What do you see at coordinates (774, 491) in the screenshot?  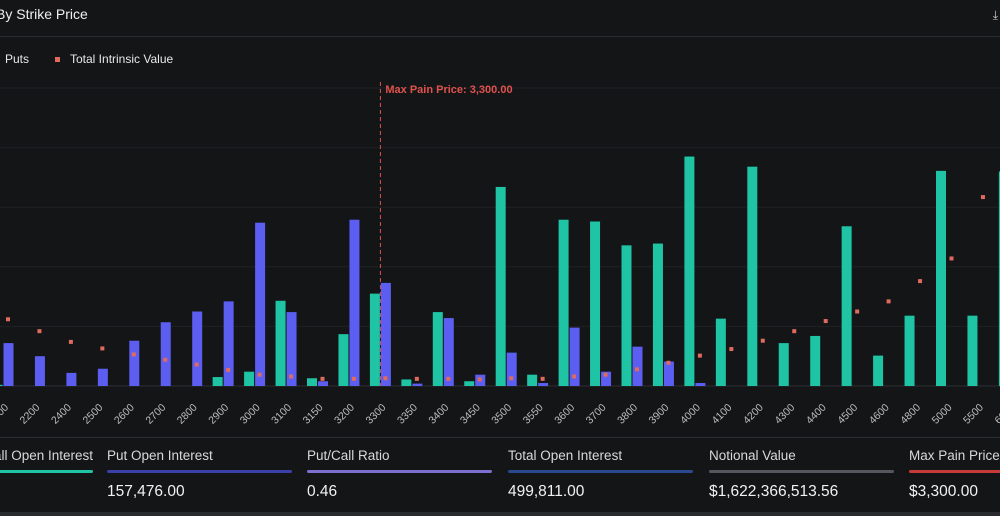 I see `stat-value: $1,622,366,513.56` at bounding box center [774, 491].